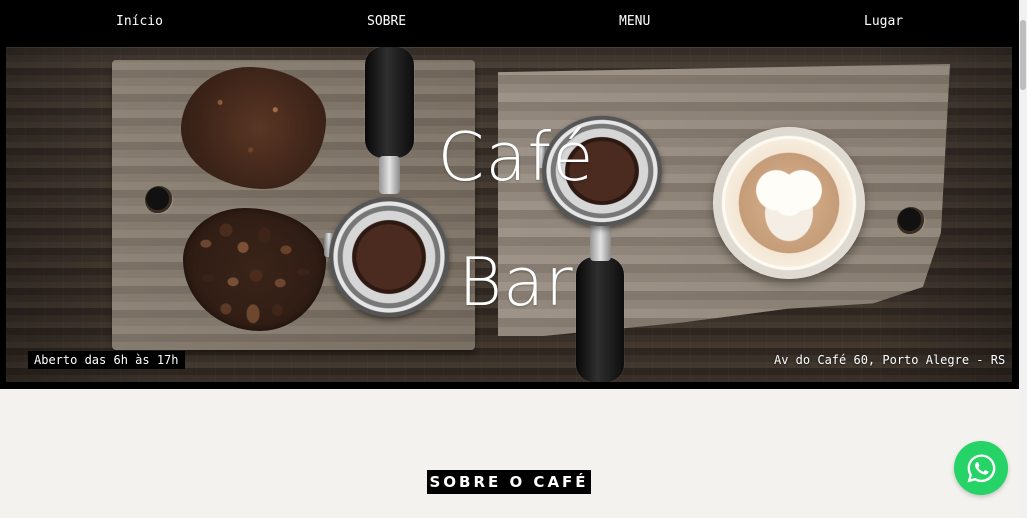  I want to click on nav-link-menu: MENU, so click(634, 22).